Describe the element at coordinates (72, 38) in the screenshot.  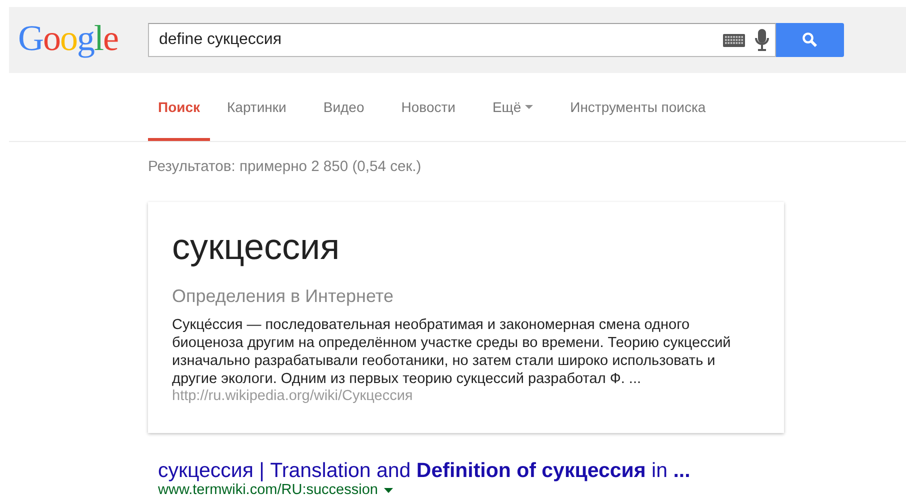
I see `google-logo: Google` at that location.